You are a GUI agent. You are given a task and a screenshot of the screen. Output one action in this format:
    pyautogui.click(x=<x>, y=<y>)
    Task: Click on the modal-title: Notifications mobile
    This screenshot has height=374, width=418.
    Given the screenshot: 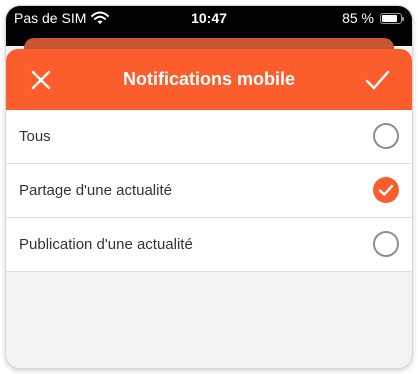 What is the action you would take?
    pyautogui.click(x=208, y=79)
    